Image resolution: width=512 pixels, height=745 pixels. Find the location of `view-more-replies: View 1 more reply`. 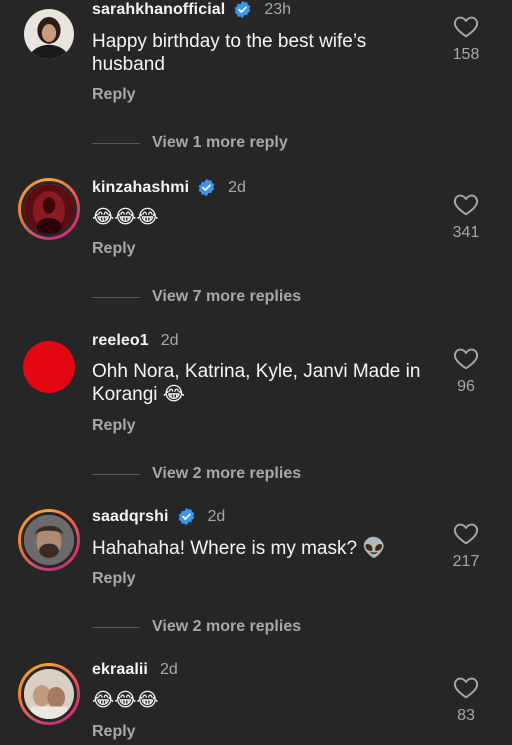

view-more-replies: View 1 more reply is located at coordinates (190, 143).